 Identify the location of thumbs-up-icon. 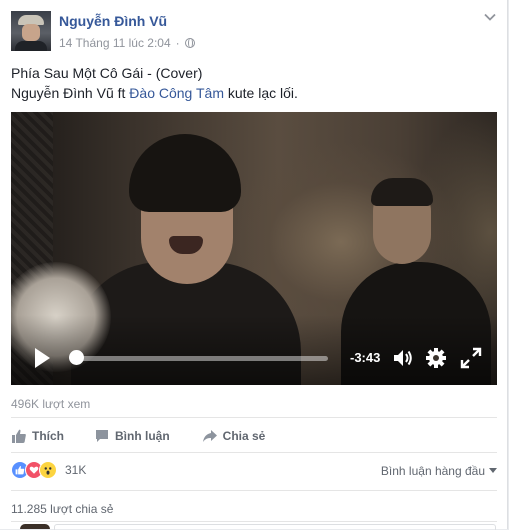
(19, 436).